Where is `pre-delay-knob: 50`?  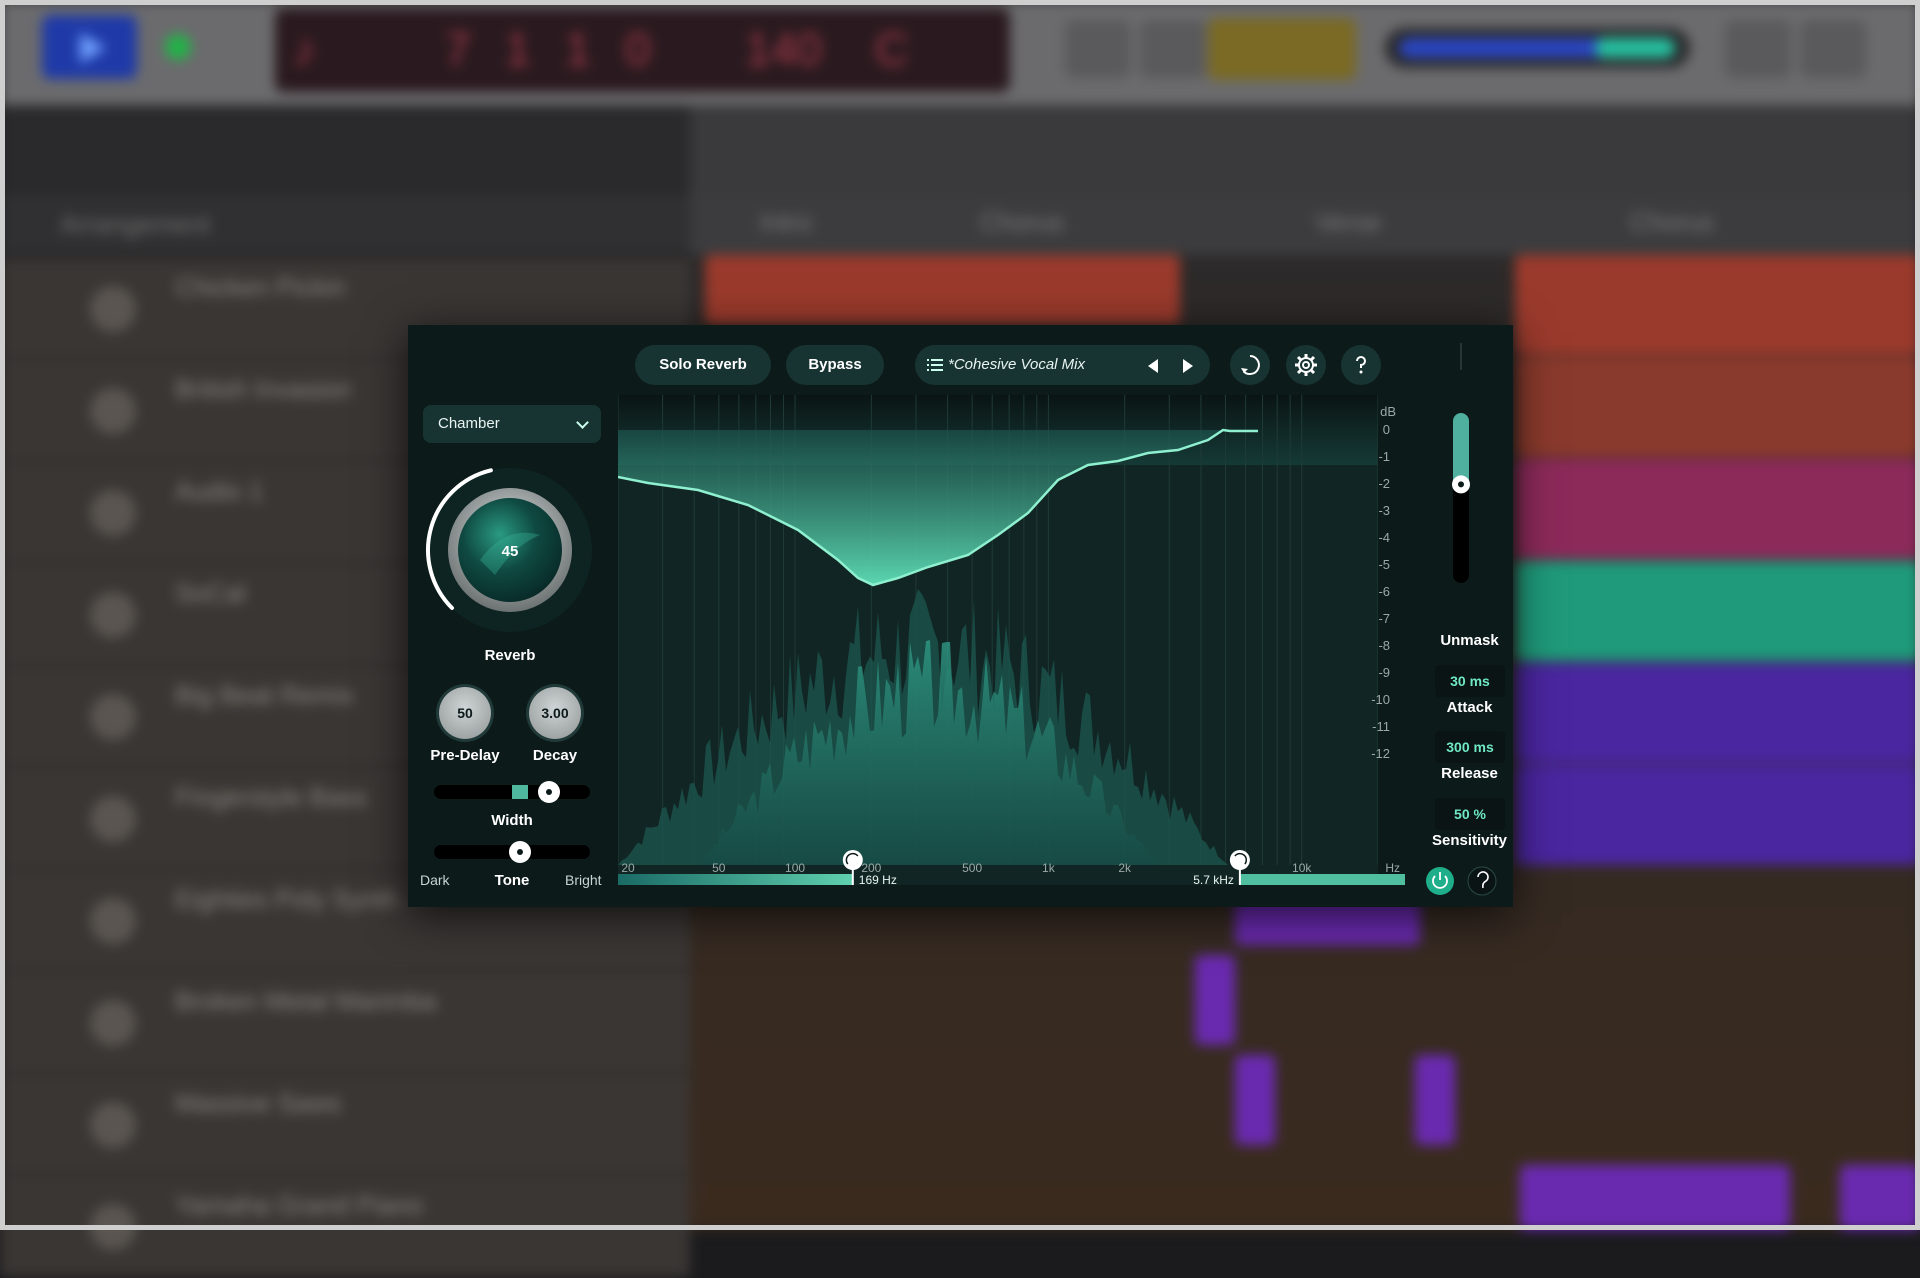
pre-delay-knob: 50 is located at coordinates (465, 713).